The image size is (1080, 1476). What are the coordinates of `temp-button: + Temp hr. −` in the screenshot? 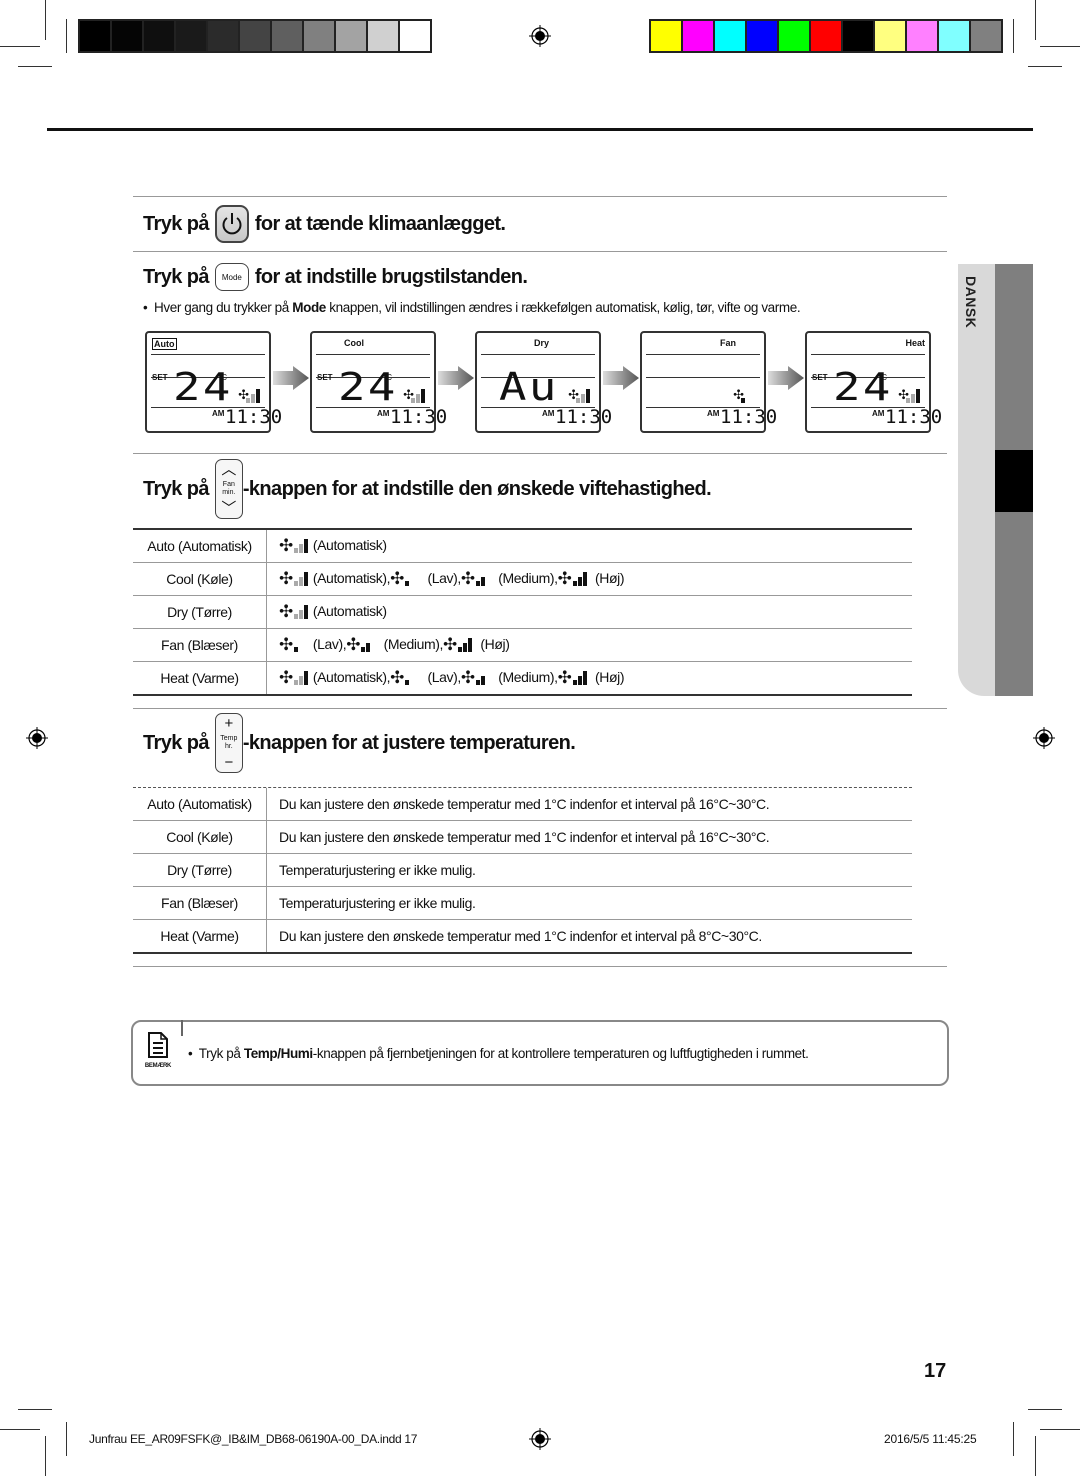 It's located at (228, 743).